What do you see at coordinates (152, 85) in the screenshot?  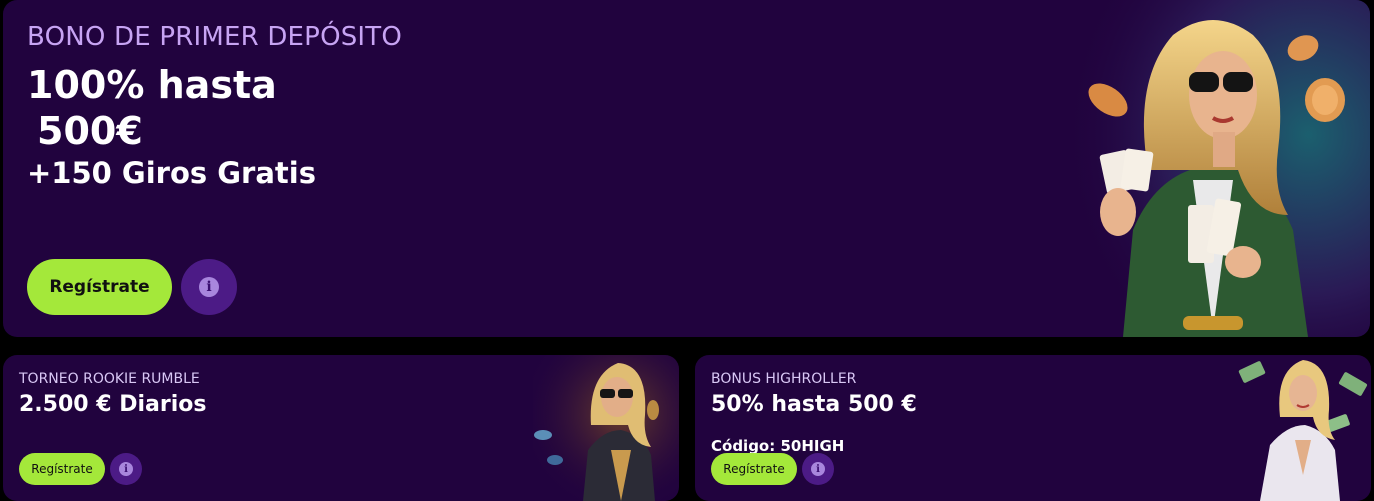 I see `bonus-headline-percent: 100% hasta` at bounding box center [152, 85].